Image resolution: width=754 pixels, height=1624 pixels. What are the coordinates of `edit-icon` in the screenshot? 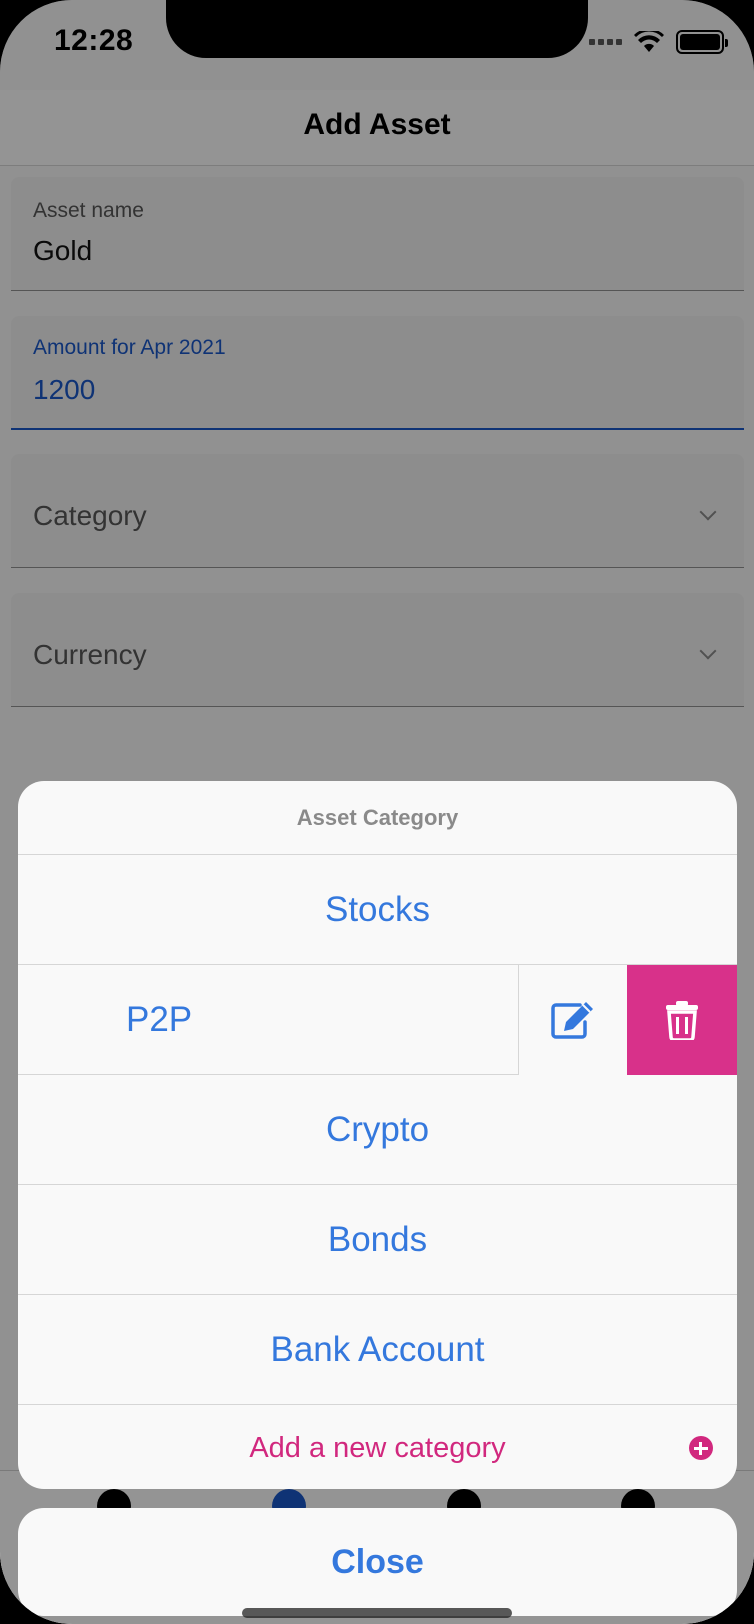 It's located at (572, 1020).